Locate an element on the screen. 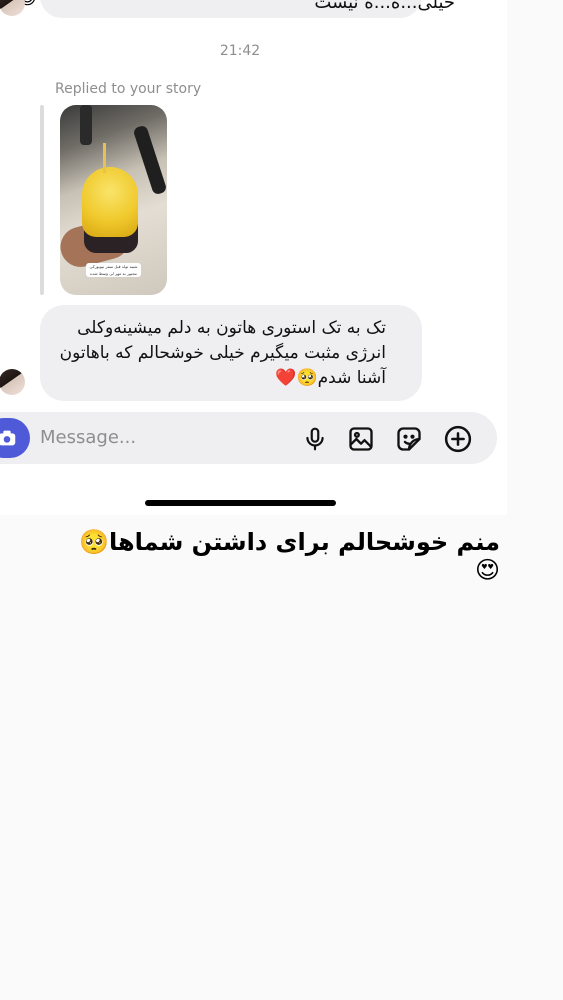 This screenshot has height=1000, width=563. camera-icon is located at coordinates (8, 438).